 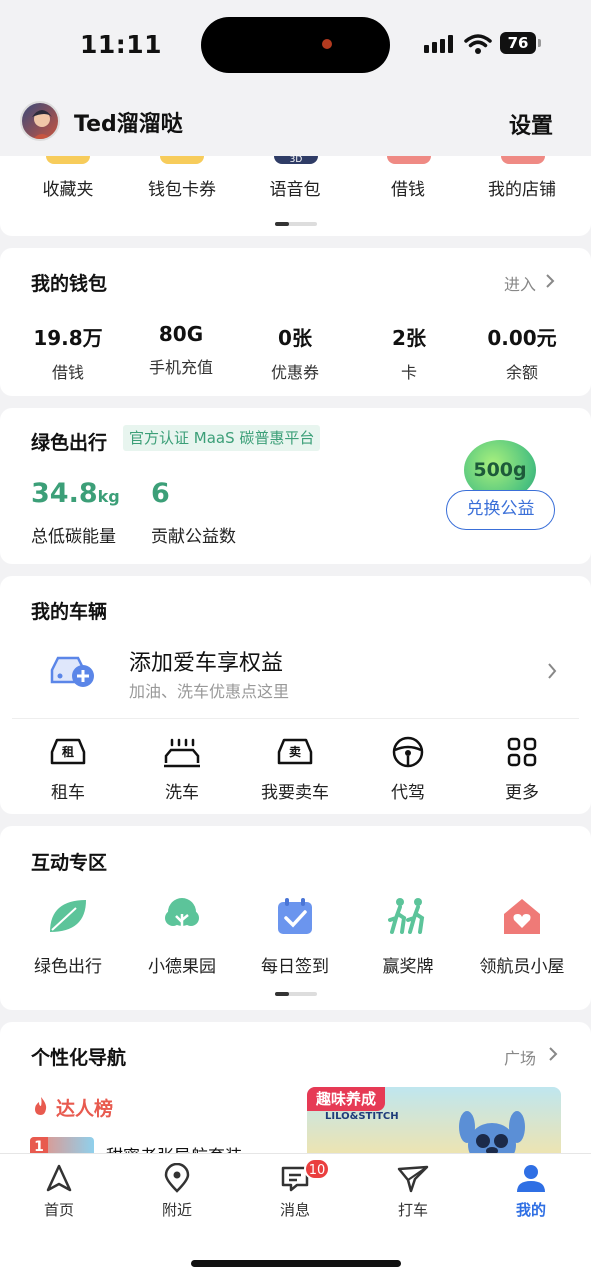 What do you see at coordinates (520, 283) in the screenshot?
I see `wallet-enter-link: 进入` at bounding box center [520, 283].